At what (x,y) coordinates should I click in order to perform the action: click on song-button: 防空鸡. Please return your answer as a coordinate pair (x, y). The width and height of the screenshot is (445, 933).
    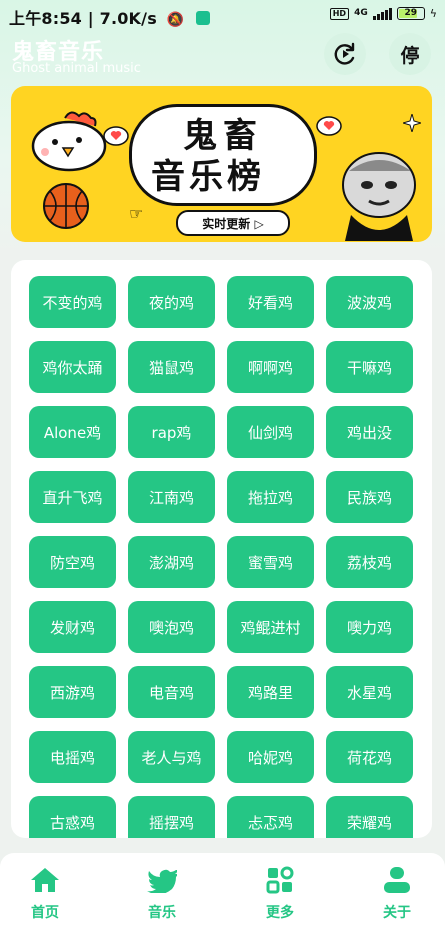
    Looking at the image, I should click on (72, 562).